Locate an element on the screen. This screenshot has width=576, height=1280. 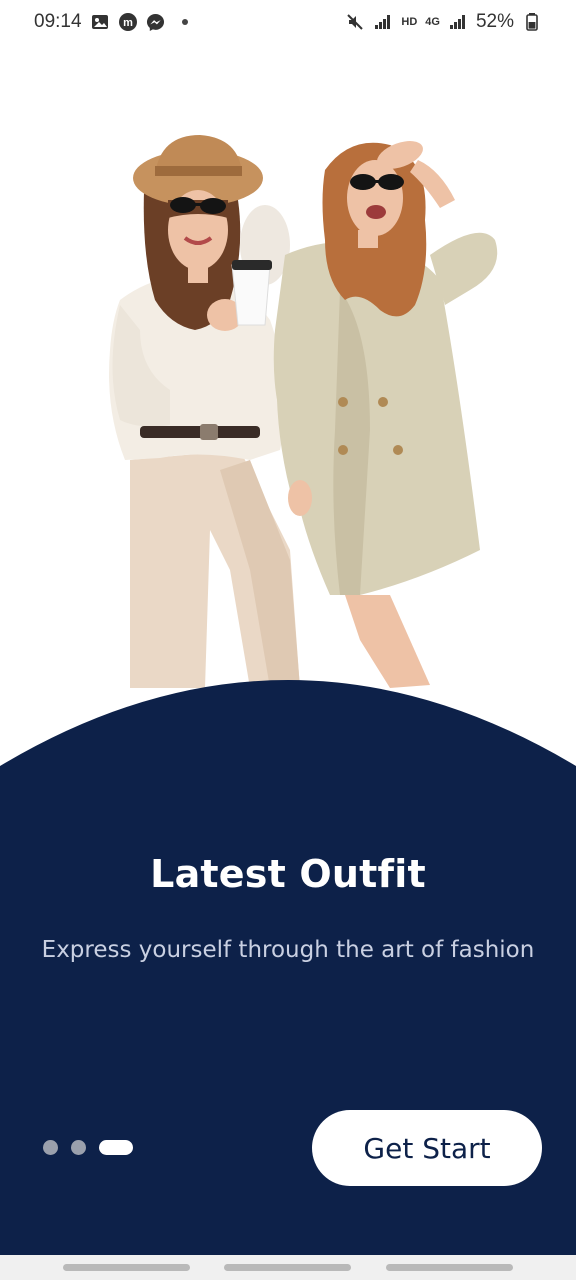
battery-icon is located at coordinates (532, 22).